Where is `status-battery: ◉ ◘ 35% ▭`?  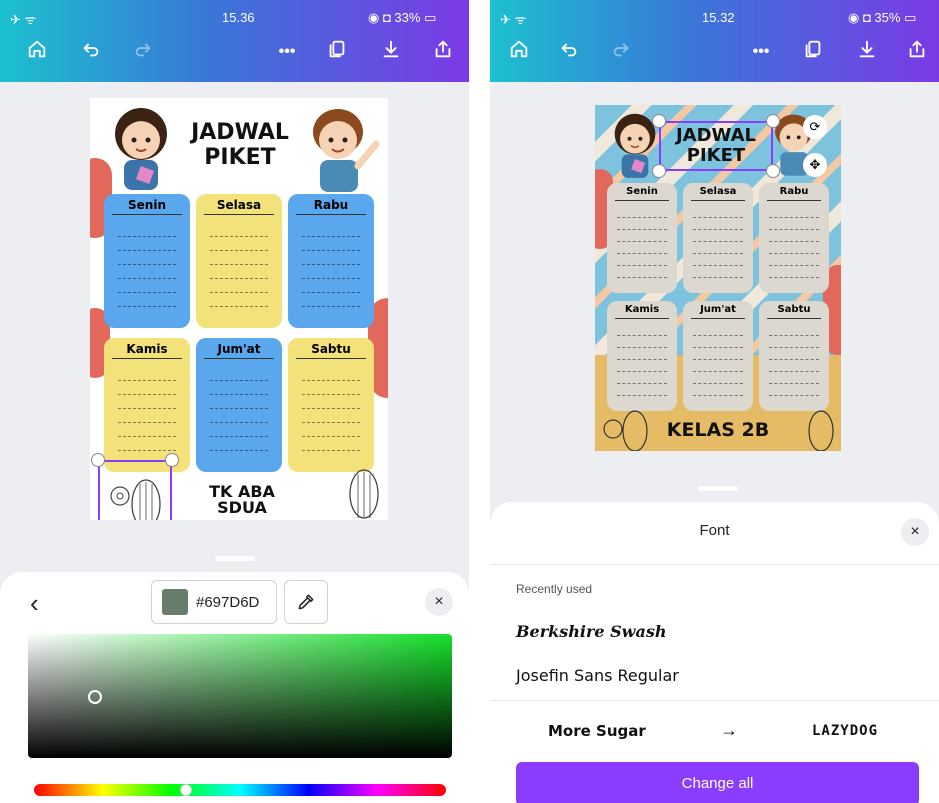
status-battery: ◉ ◘ 35% ▭ is located at coordinates (882, 17).